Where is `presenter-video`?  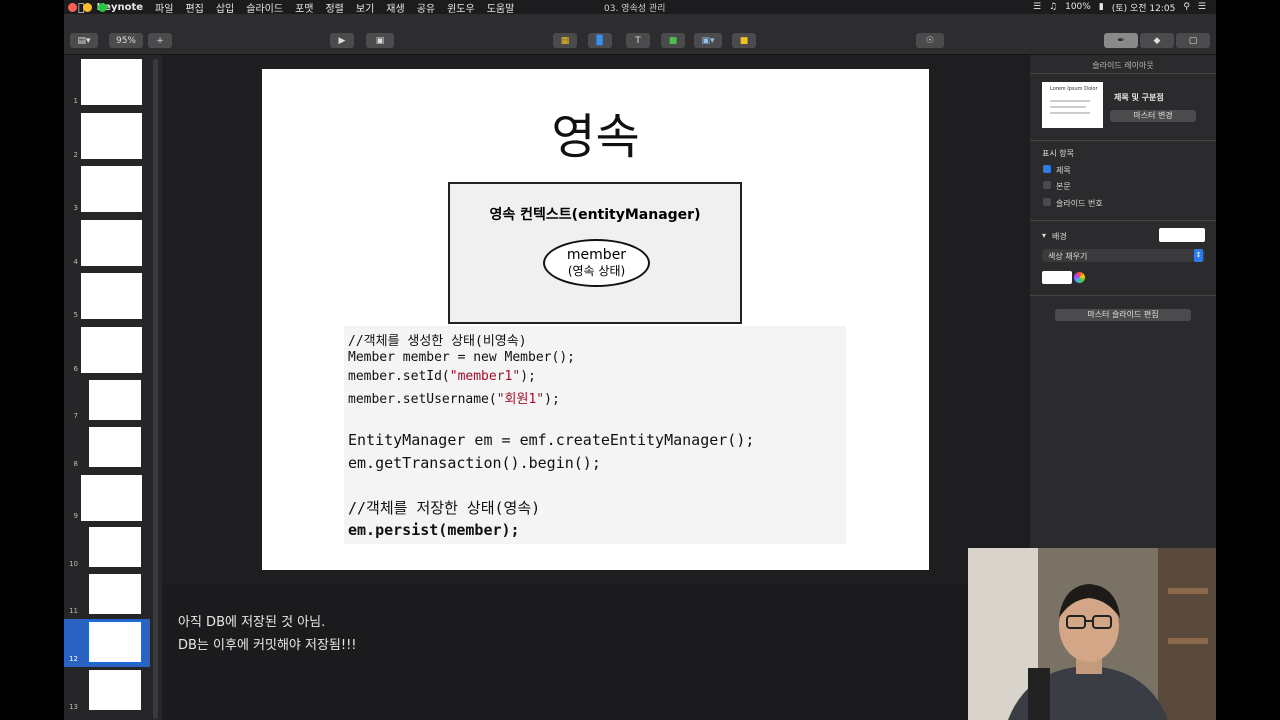 presenter-video is located at coordinates (1092, 634).